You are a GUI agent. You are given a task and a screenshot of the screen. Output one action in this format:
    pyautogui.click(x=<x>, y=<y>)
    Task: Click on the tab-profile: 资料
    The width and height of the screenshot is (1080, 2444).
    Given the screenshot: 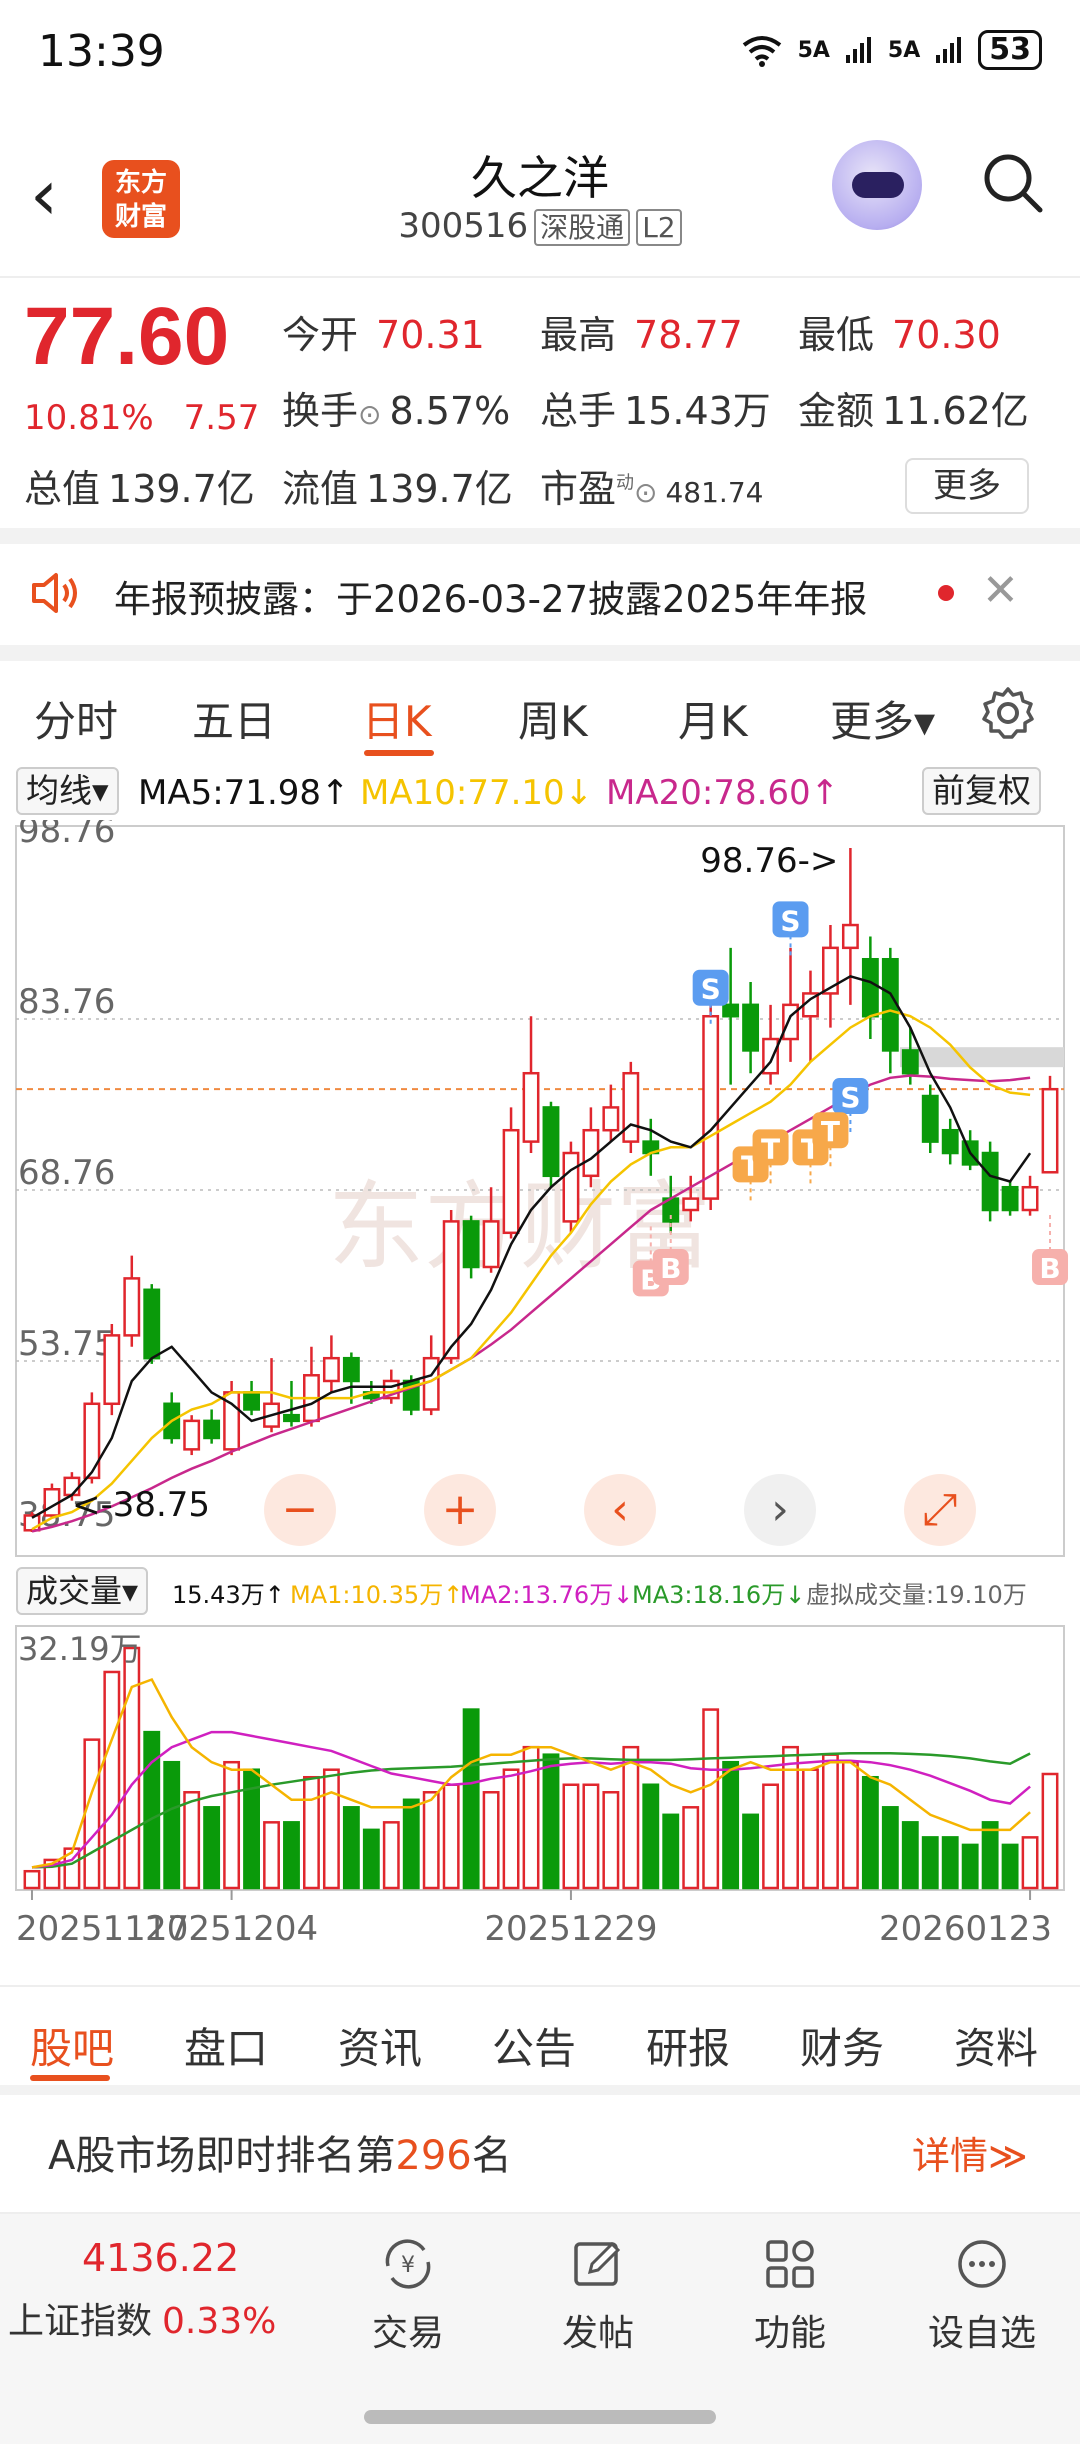 What is the action you would take?
    pyautogui.click(x=996, y=2045)
    